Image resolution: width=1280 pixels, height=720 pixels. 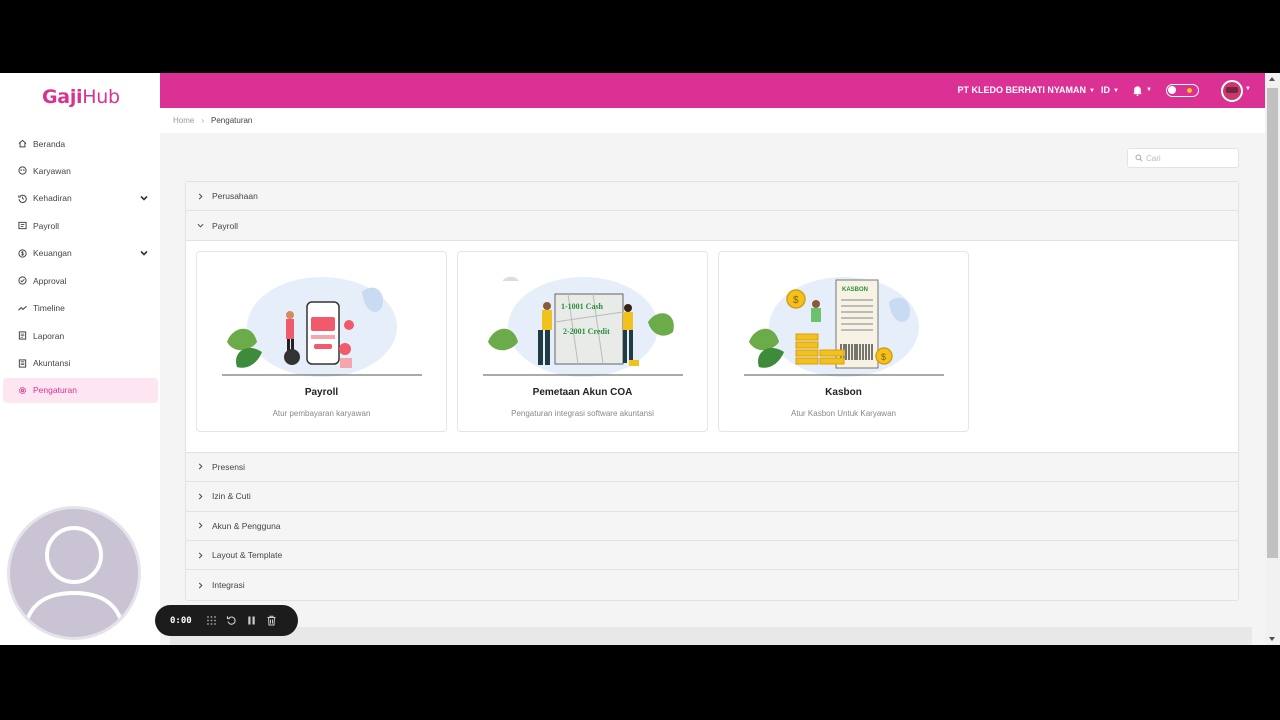 What do you see at coordinates (1232, 91) in the screenshot?
I see `user-avatar` at bounding box center [1232, 91].